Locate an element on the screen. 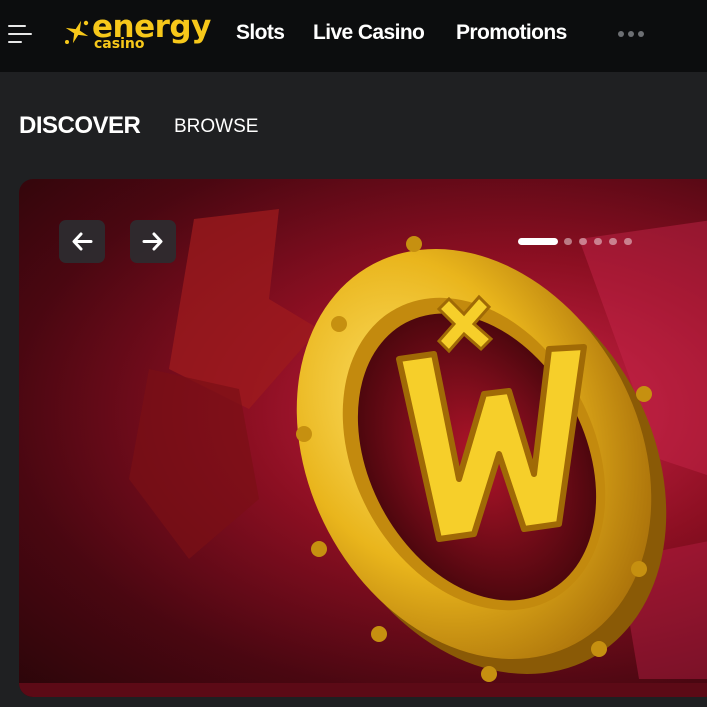 This screenshot has width=707, height=707. nav-link-slots: Slots is located at coordinates (260, 33).